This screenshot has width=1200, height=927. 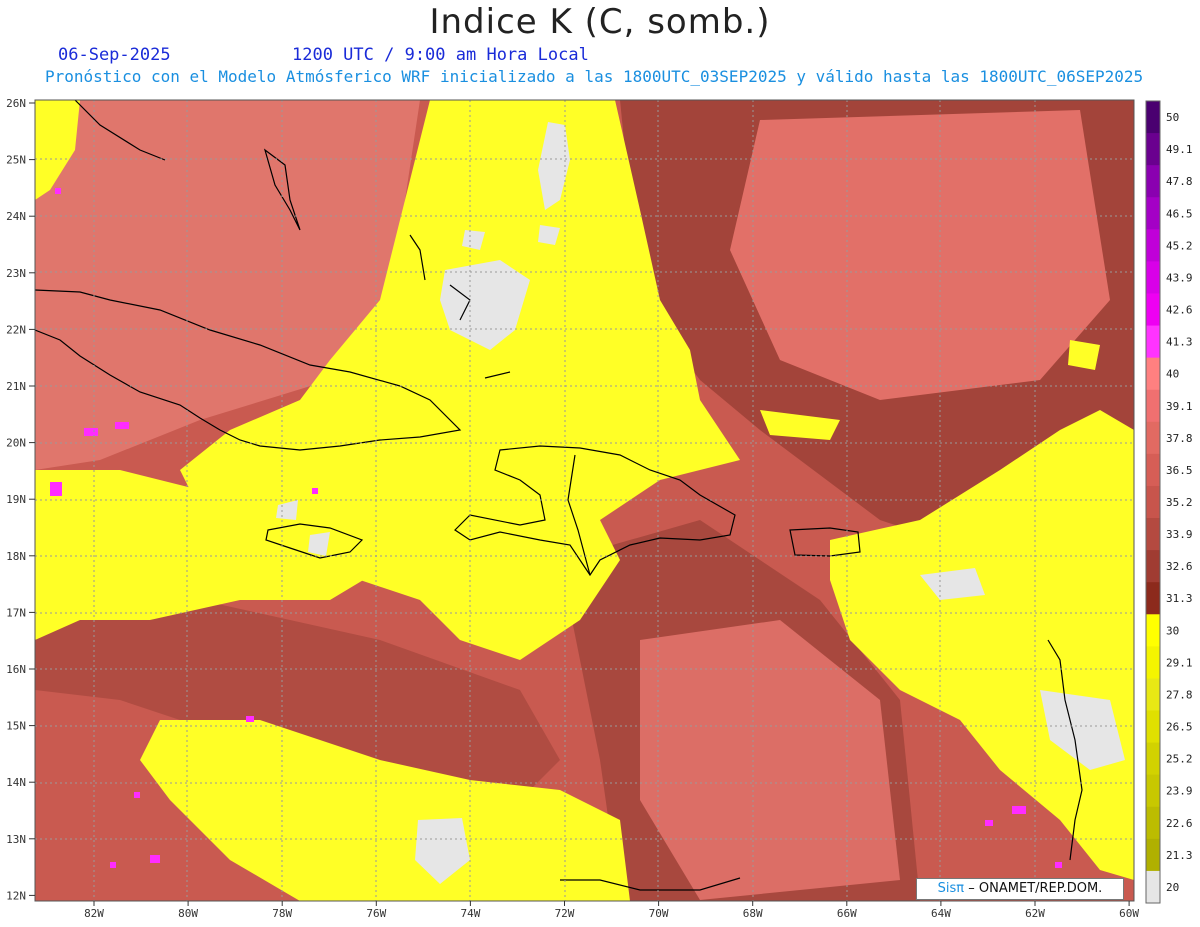 I want to click on colorbar-label: 32.6, so click(x=1179, y=566).